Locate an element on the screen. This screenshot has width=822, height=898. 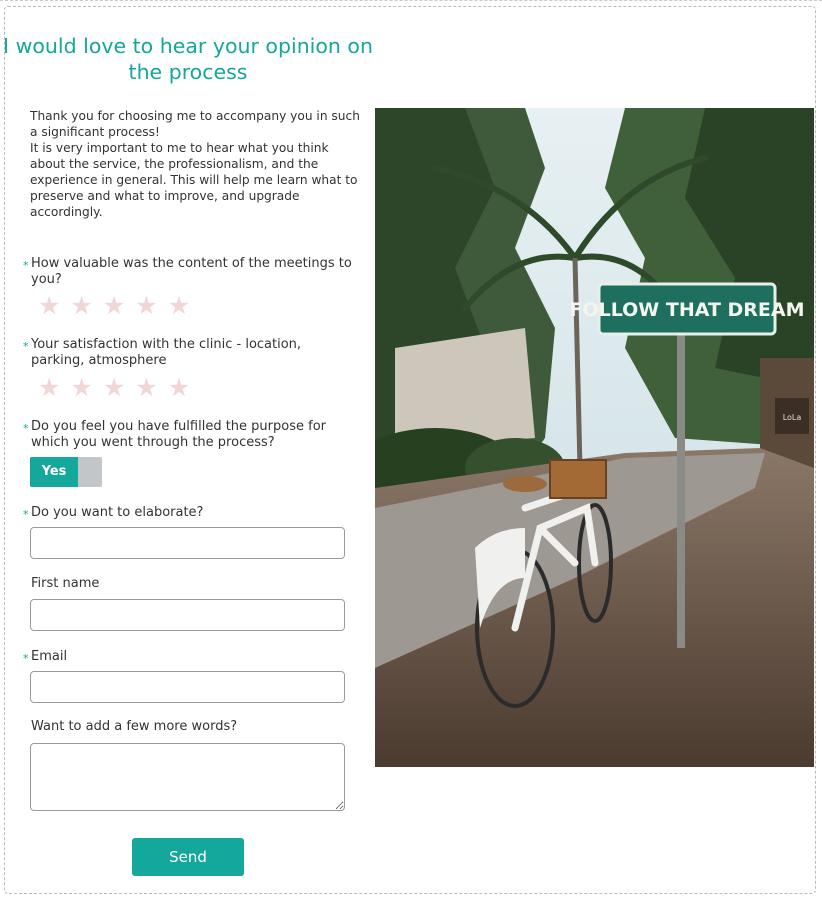
email-label: Email is located at coordinates (49, 656).